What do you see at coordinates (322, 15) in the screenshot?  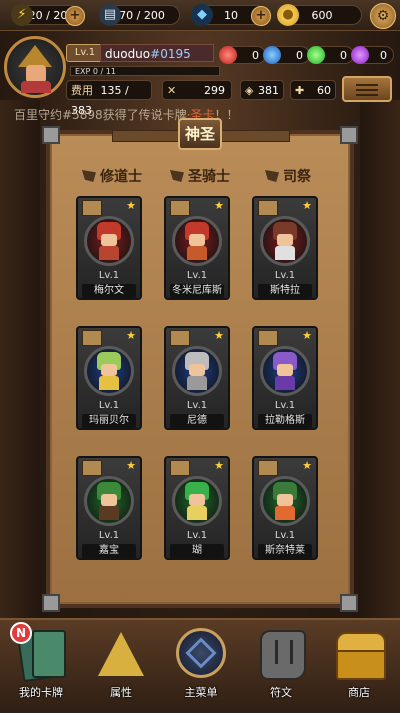 I see `gold-value: 600` at bounding box center [322, 15].